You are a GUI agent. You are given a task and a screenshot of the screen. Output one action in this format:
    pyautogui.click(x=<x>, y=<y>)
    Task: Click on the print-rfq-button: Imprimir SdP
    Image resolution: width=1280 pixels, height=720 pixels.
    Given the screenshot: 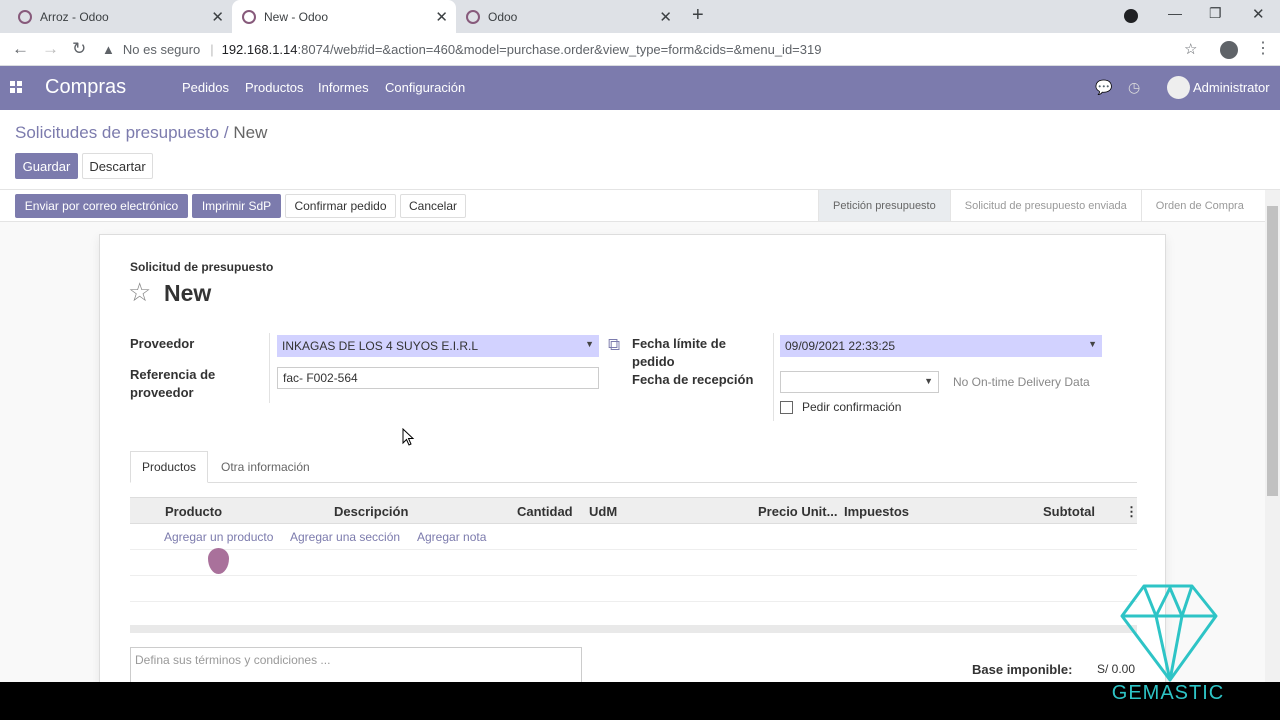 What is the action you would take?
    pyautogui.click(x=236, y=206)
    